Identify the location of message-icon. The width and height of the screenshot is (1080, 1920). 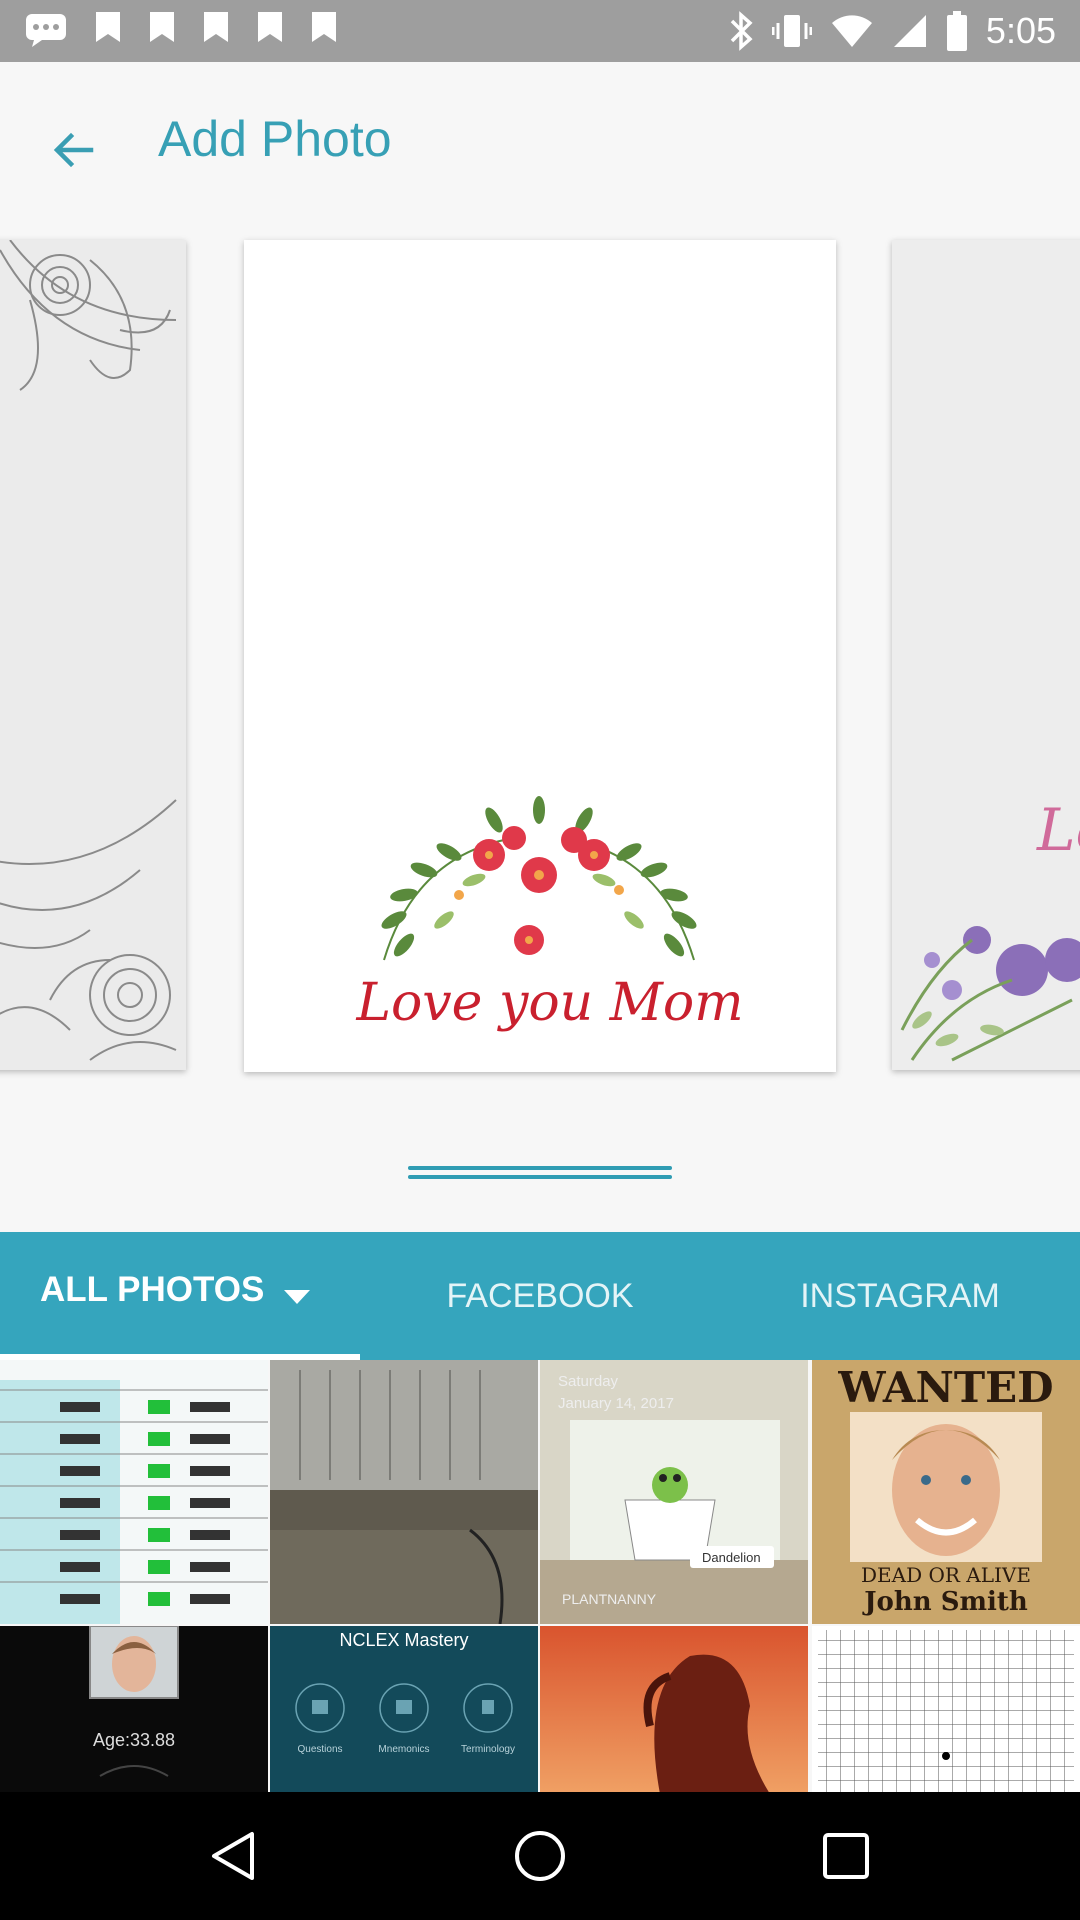
(46, 30).